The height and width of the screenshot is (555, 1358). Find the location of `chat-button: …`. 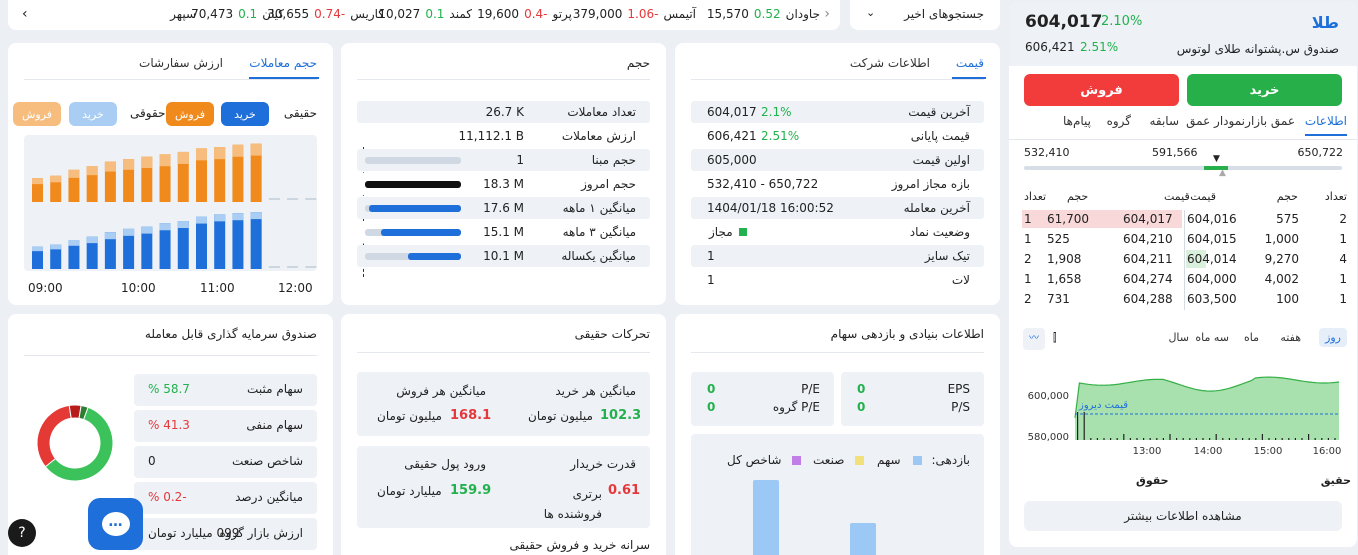

chat-button: … is located at coordinates (115, 524).